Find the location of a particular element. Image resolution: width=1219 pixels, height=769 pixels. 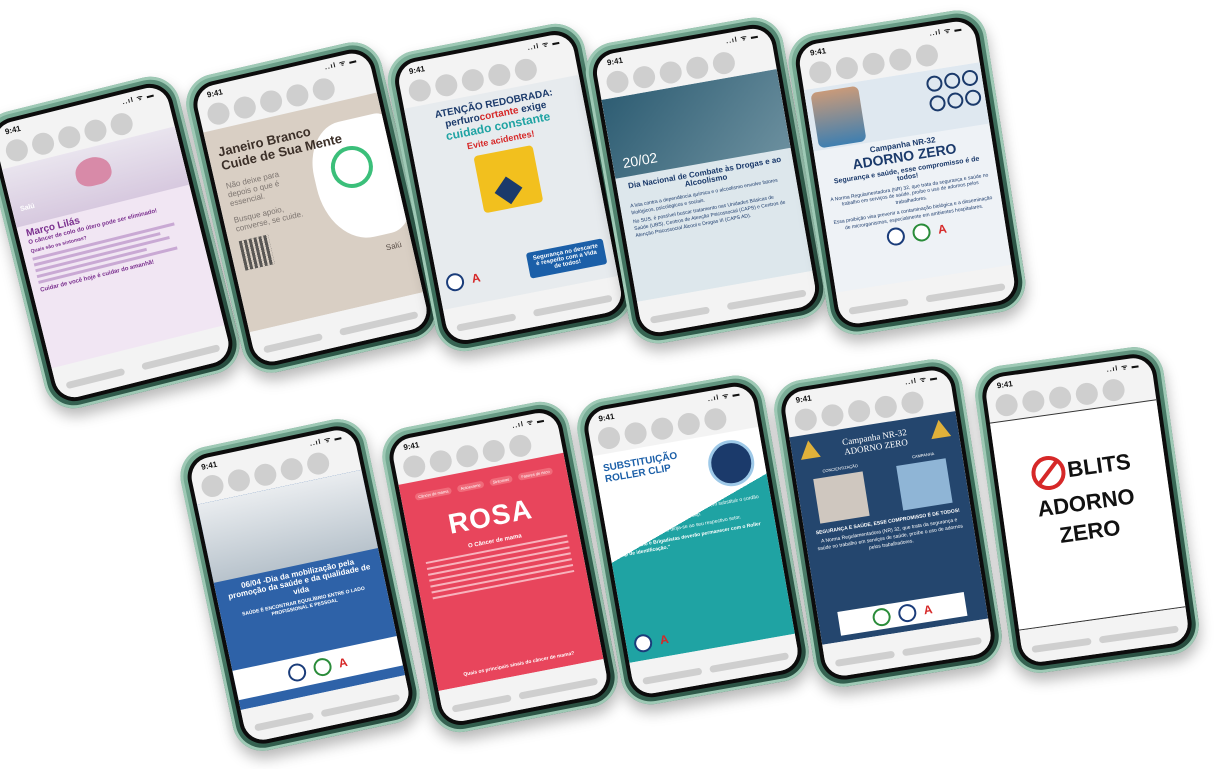

tab-pill: Câncer de mama is located at coordinates (433, 493).